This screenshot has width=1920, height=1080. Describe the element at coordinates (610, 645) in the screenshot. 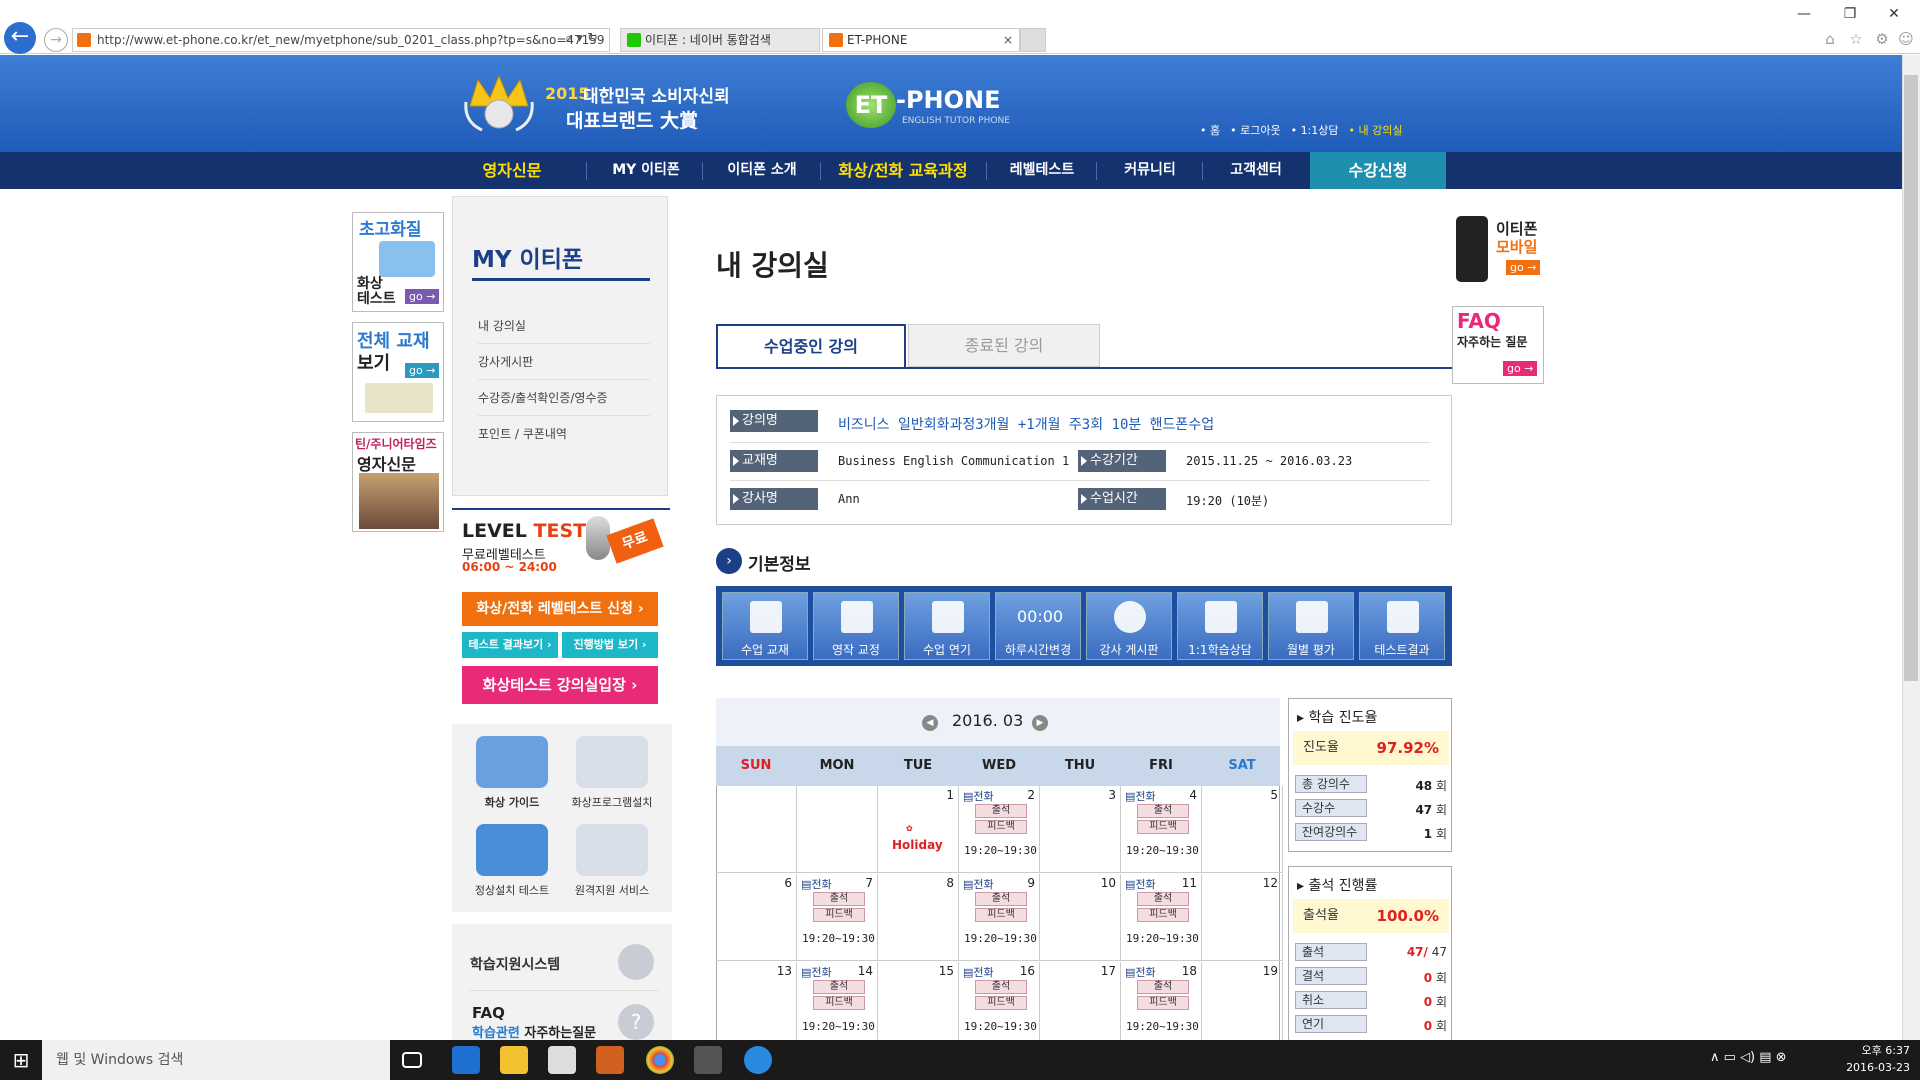

I see `test-method-button: 진행방법 보기 ›` at that location.